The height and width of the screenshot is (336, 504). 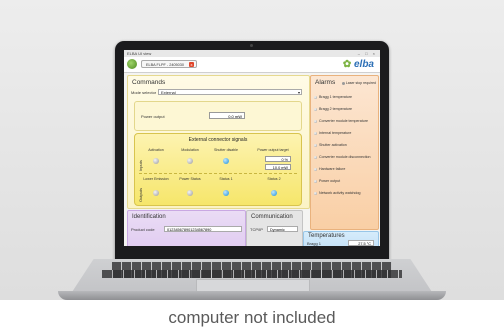 What do you see at coordinates (335, 97) in the screenshot?
I see `alarm-label: Bragg 1 temperature` at bounding box center [335, 97].